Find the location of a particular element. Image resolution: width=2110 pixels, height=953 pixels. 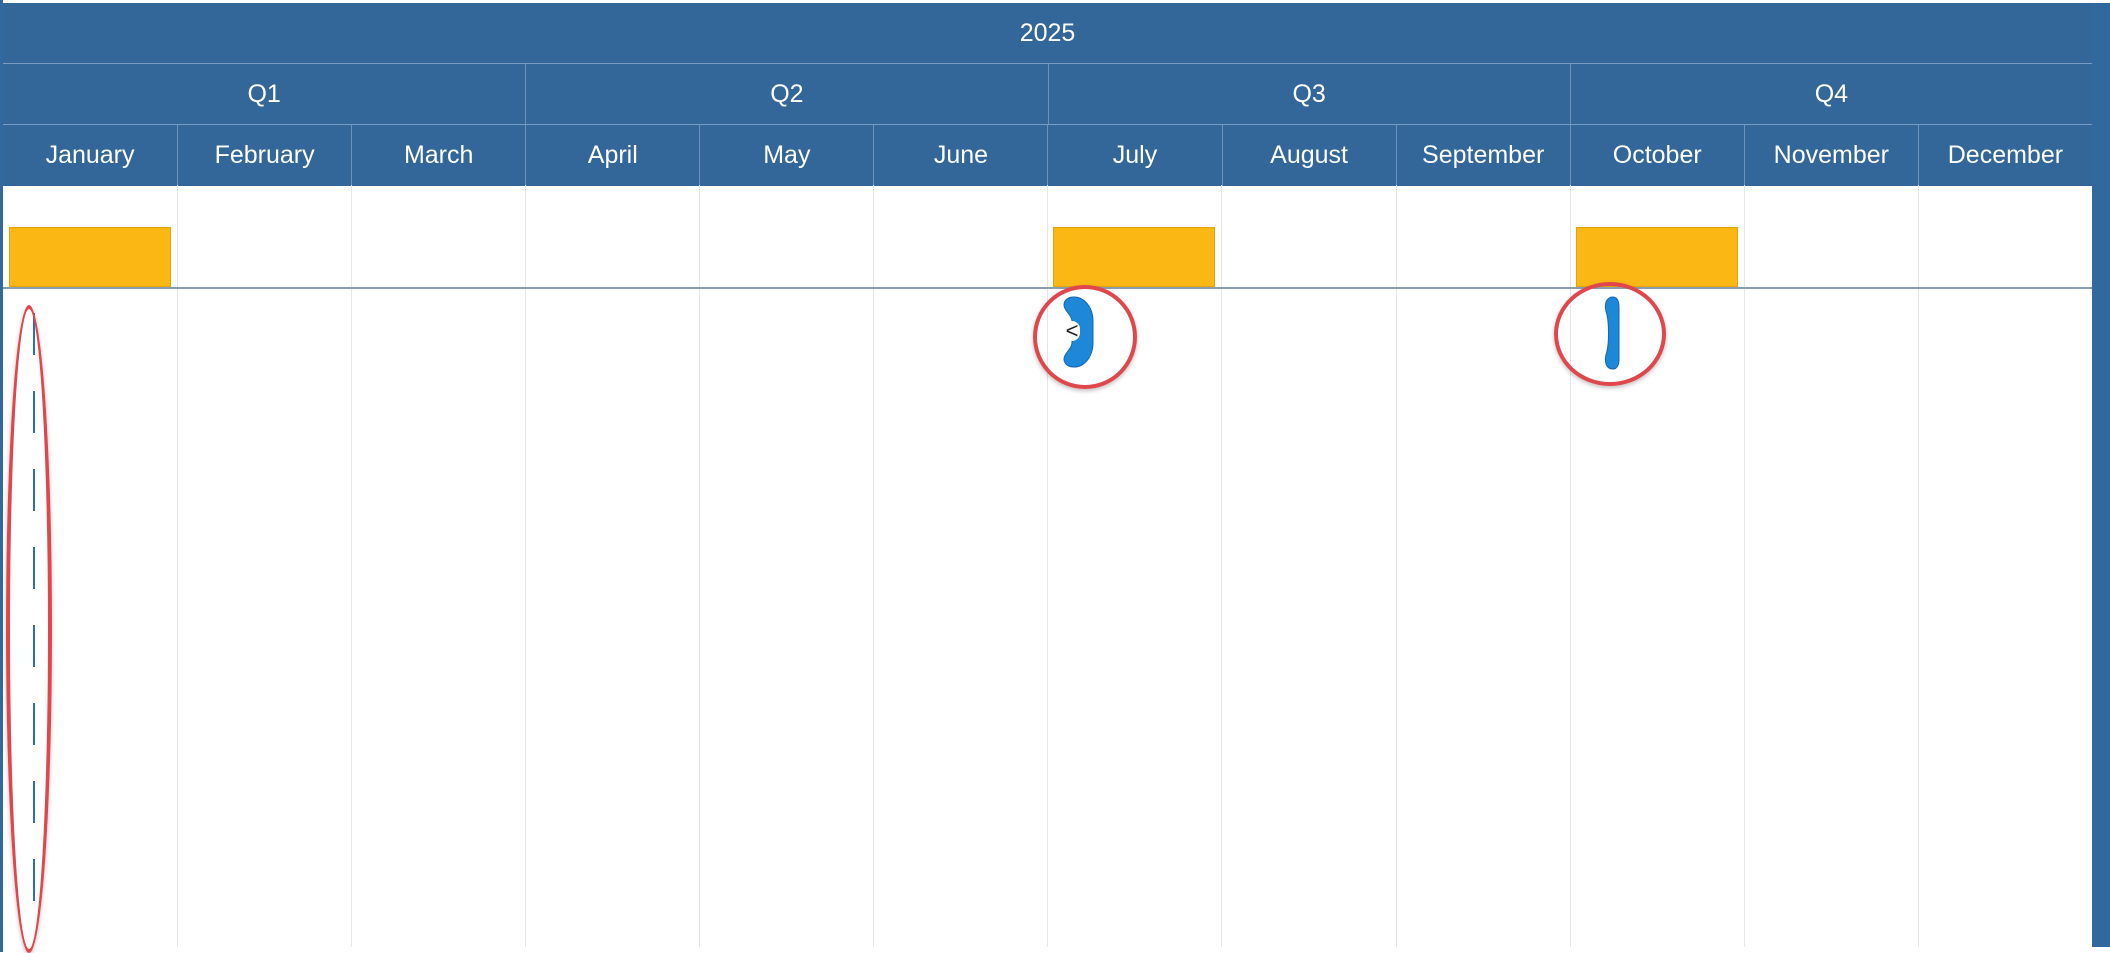

right-scrollbar is located at coordinates (2101, 475).